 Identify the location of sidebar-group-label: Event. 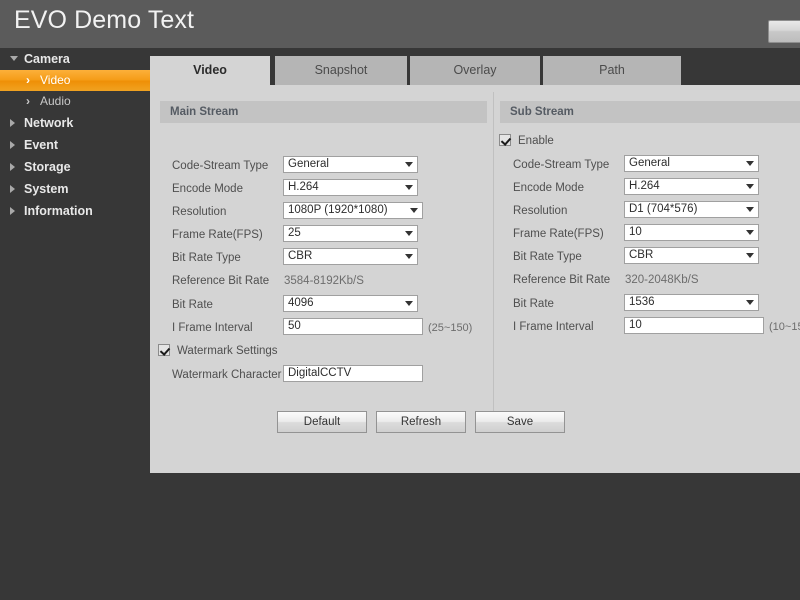
(41, 145).